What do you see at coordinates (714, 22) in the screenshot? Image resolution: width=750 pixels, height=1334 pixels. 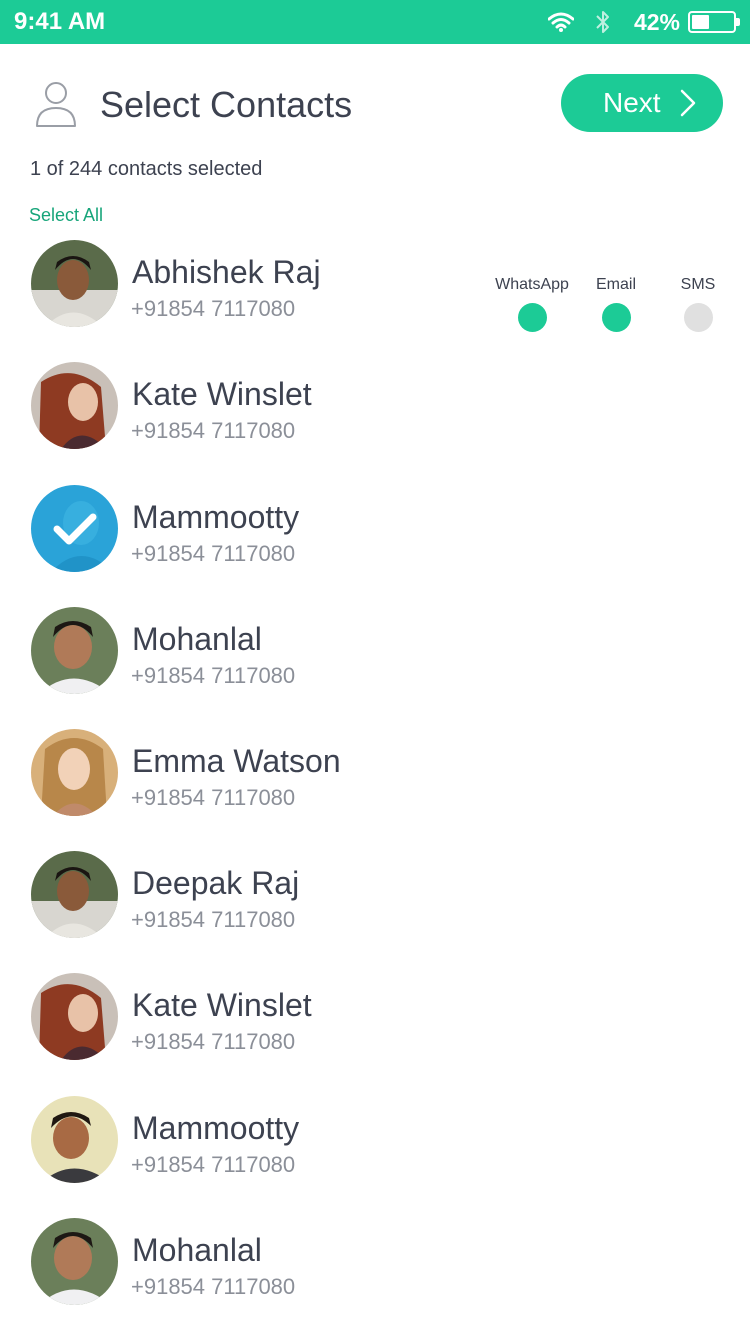 I see `battery-icon` at bounding box center [714, 22].